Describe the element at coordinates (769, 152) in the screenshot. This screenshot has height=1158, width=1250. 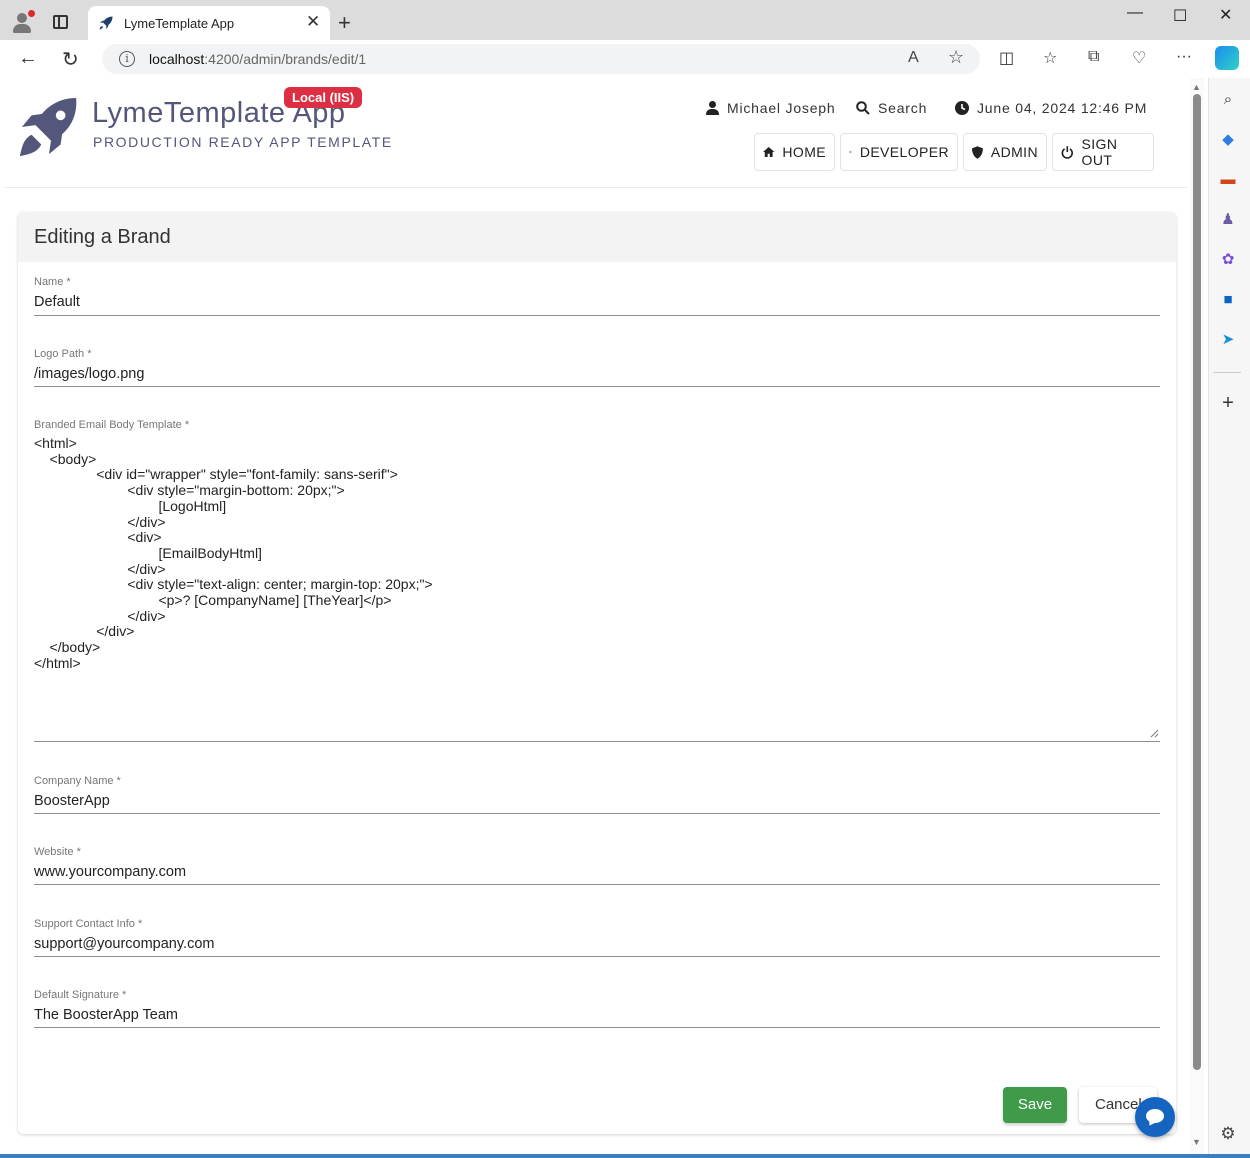
I see `home-icon` at that location.